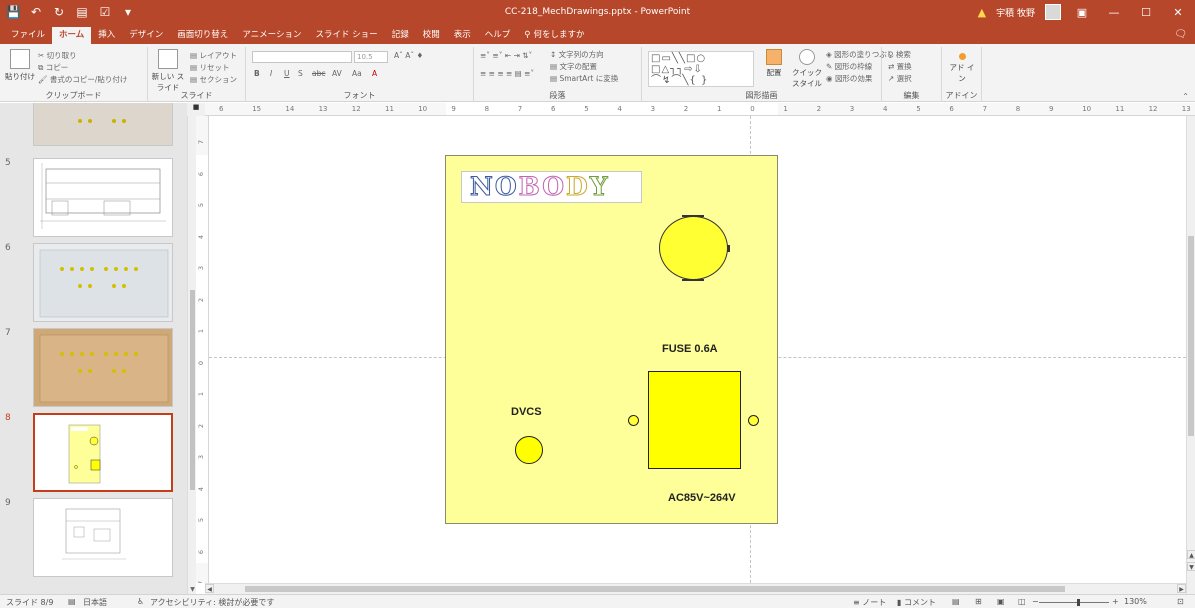 Image resolution: width=1195 pixels, height=608 pixels. What do you see at coordinates (701, 69) in the screenshot?
I see `shapes-gallery: □▭╲╲□○ □△┐┐⇨⇩ ⌒↯⌒╲{ }` at bounding box center [701, 69].